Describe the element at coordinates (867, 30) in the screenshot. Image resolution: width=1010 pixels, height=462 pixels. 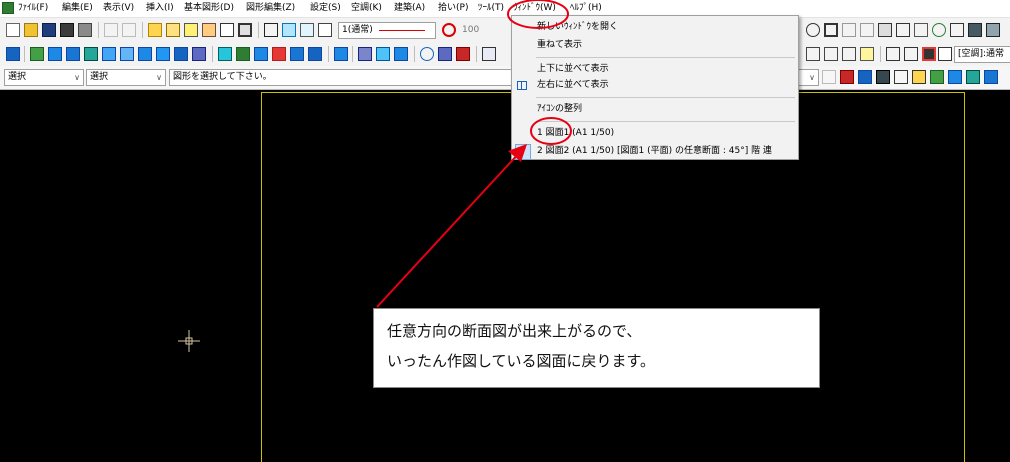
I see `hatch-icon` at that location.